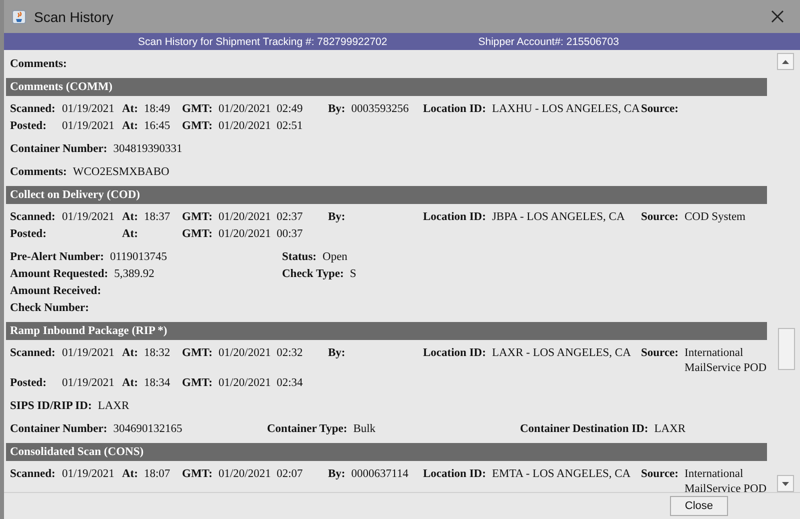 Image resolution: width=800 pixels, height=519 pixels. I want to click on field-label: Check Number:, so click(49, 308).